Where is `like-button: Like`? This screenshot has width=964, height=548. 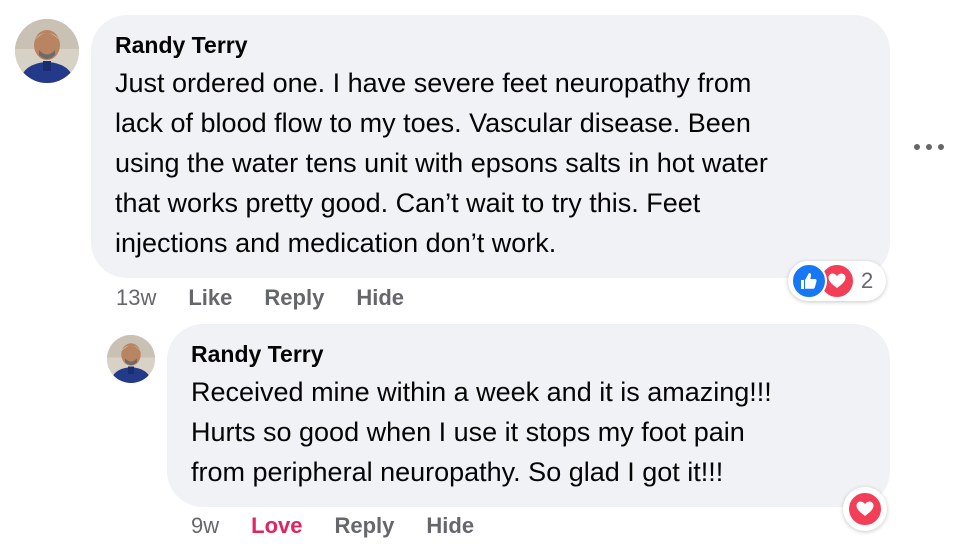 like-button: Like is located at coordinates (210, 298).